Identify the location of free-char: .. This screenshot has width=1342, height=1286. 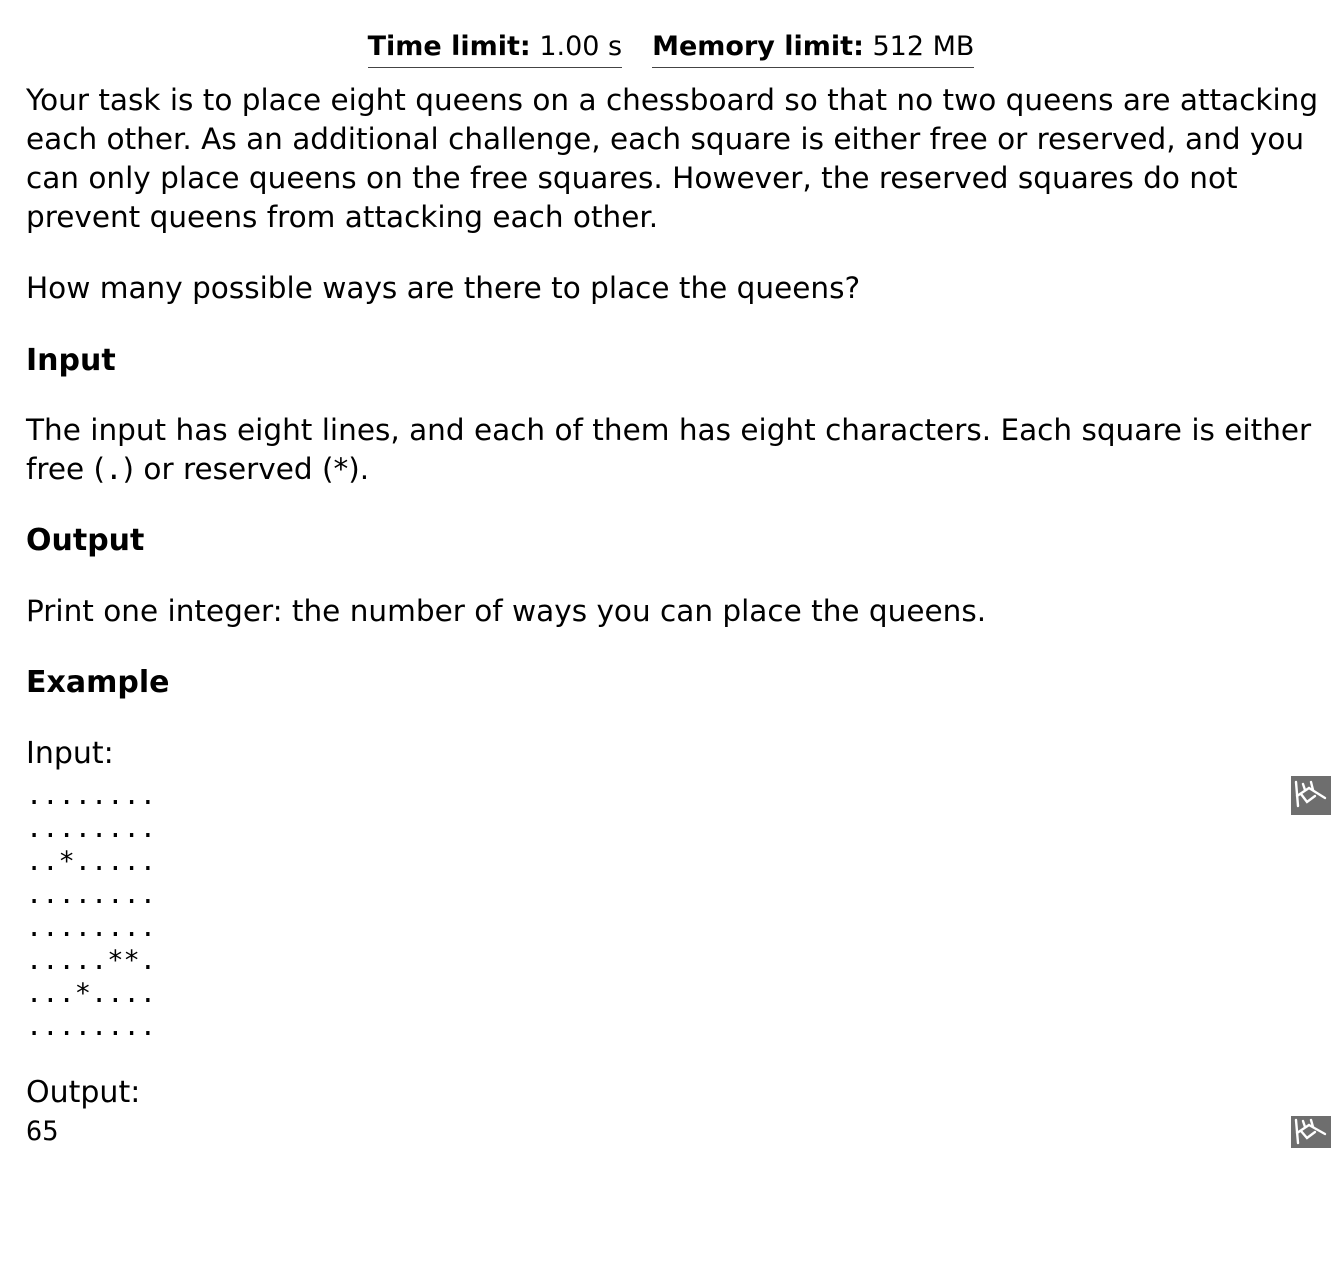
(114, 469).